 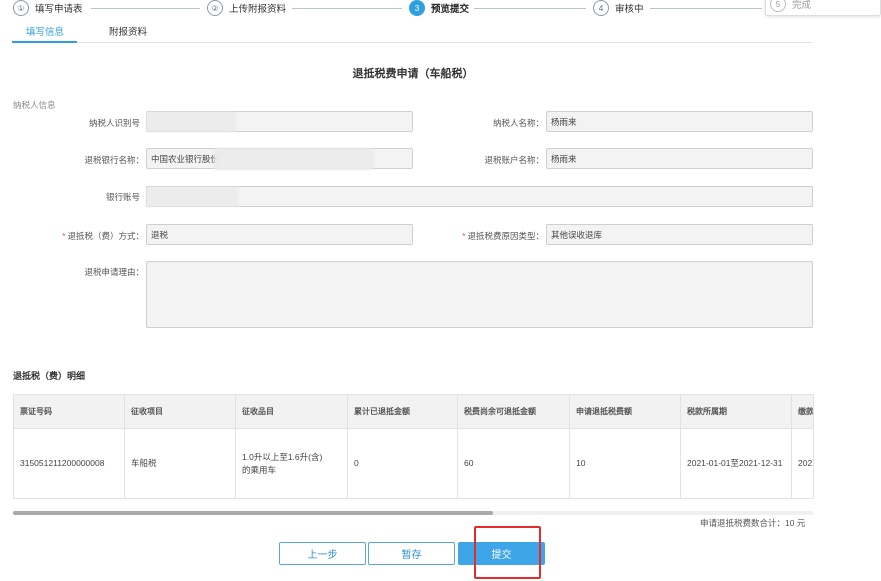 What do you see at coordinates (34, 105) in the screenshot?
I see `section-label: 纳税人信息` at bounding box center [34, 105].